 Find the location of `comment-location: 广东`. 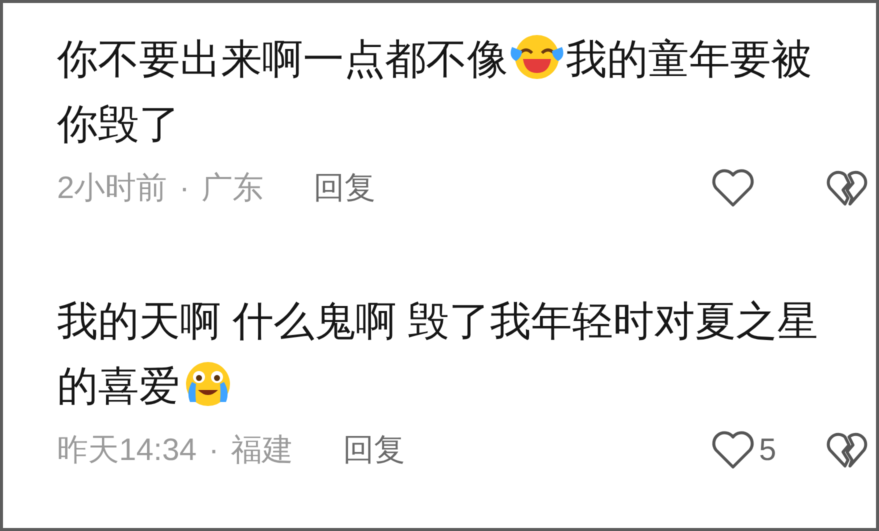

comment-location: 广东 is located at coordinates (233, 187).